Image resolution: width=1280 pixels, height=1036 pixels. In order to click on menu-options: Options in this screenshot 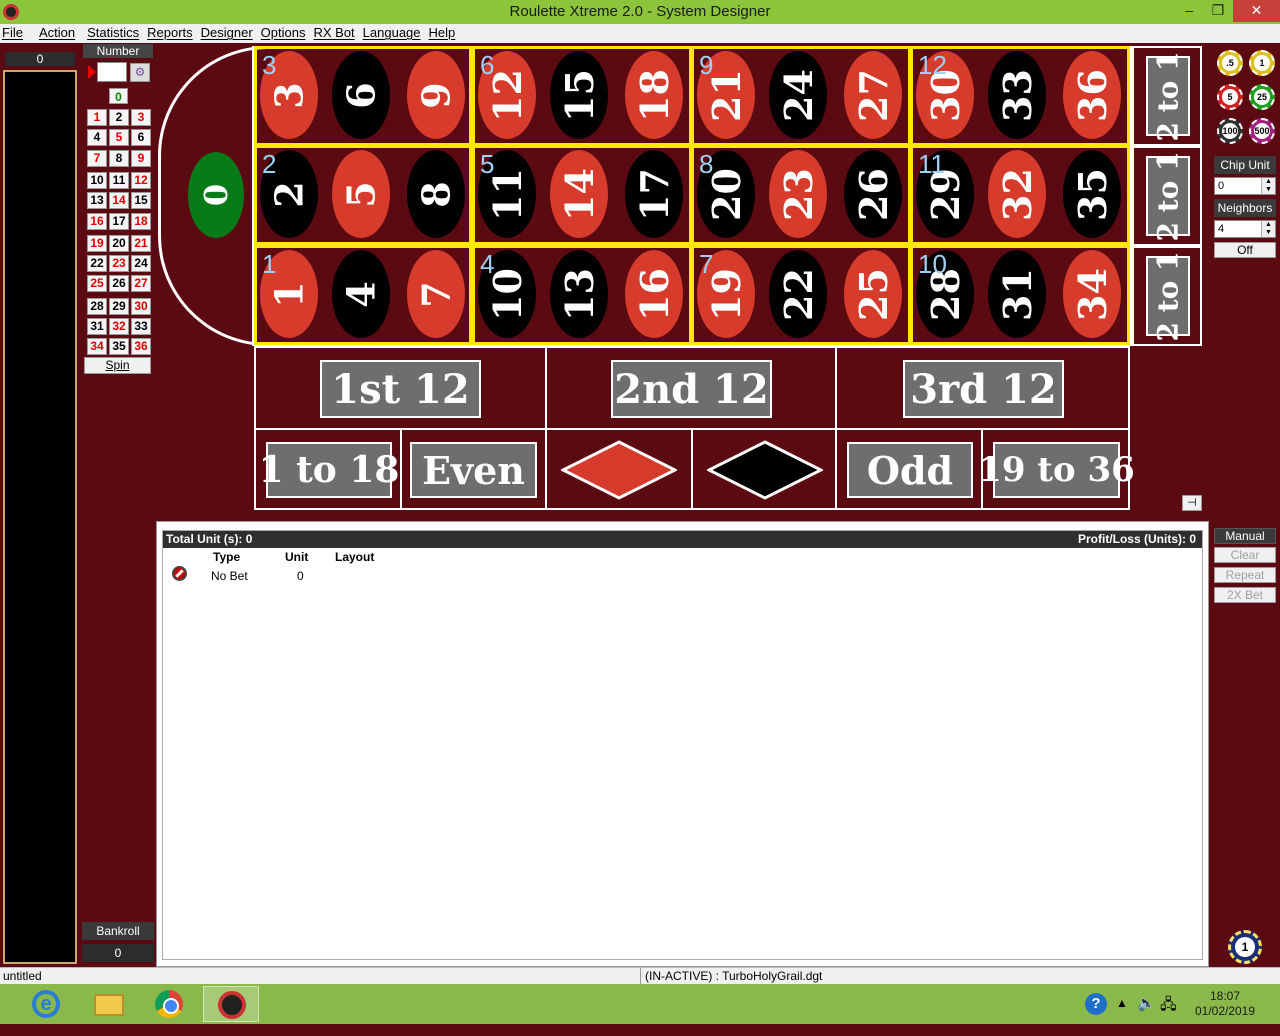, I will do `click(285, 32)`.